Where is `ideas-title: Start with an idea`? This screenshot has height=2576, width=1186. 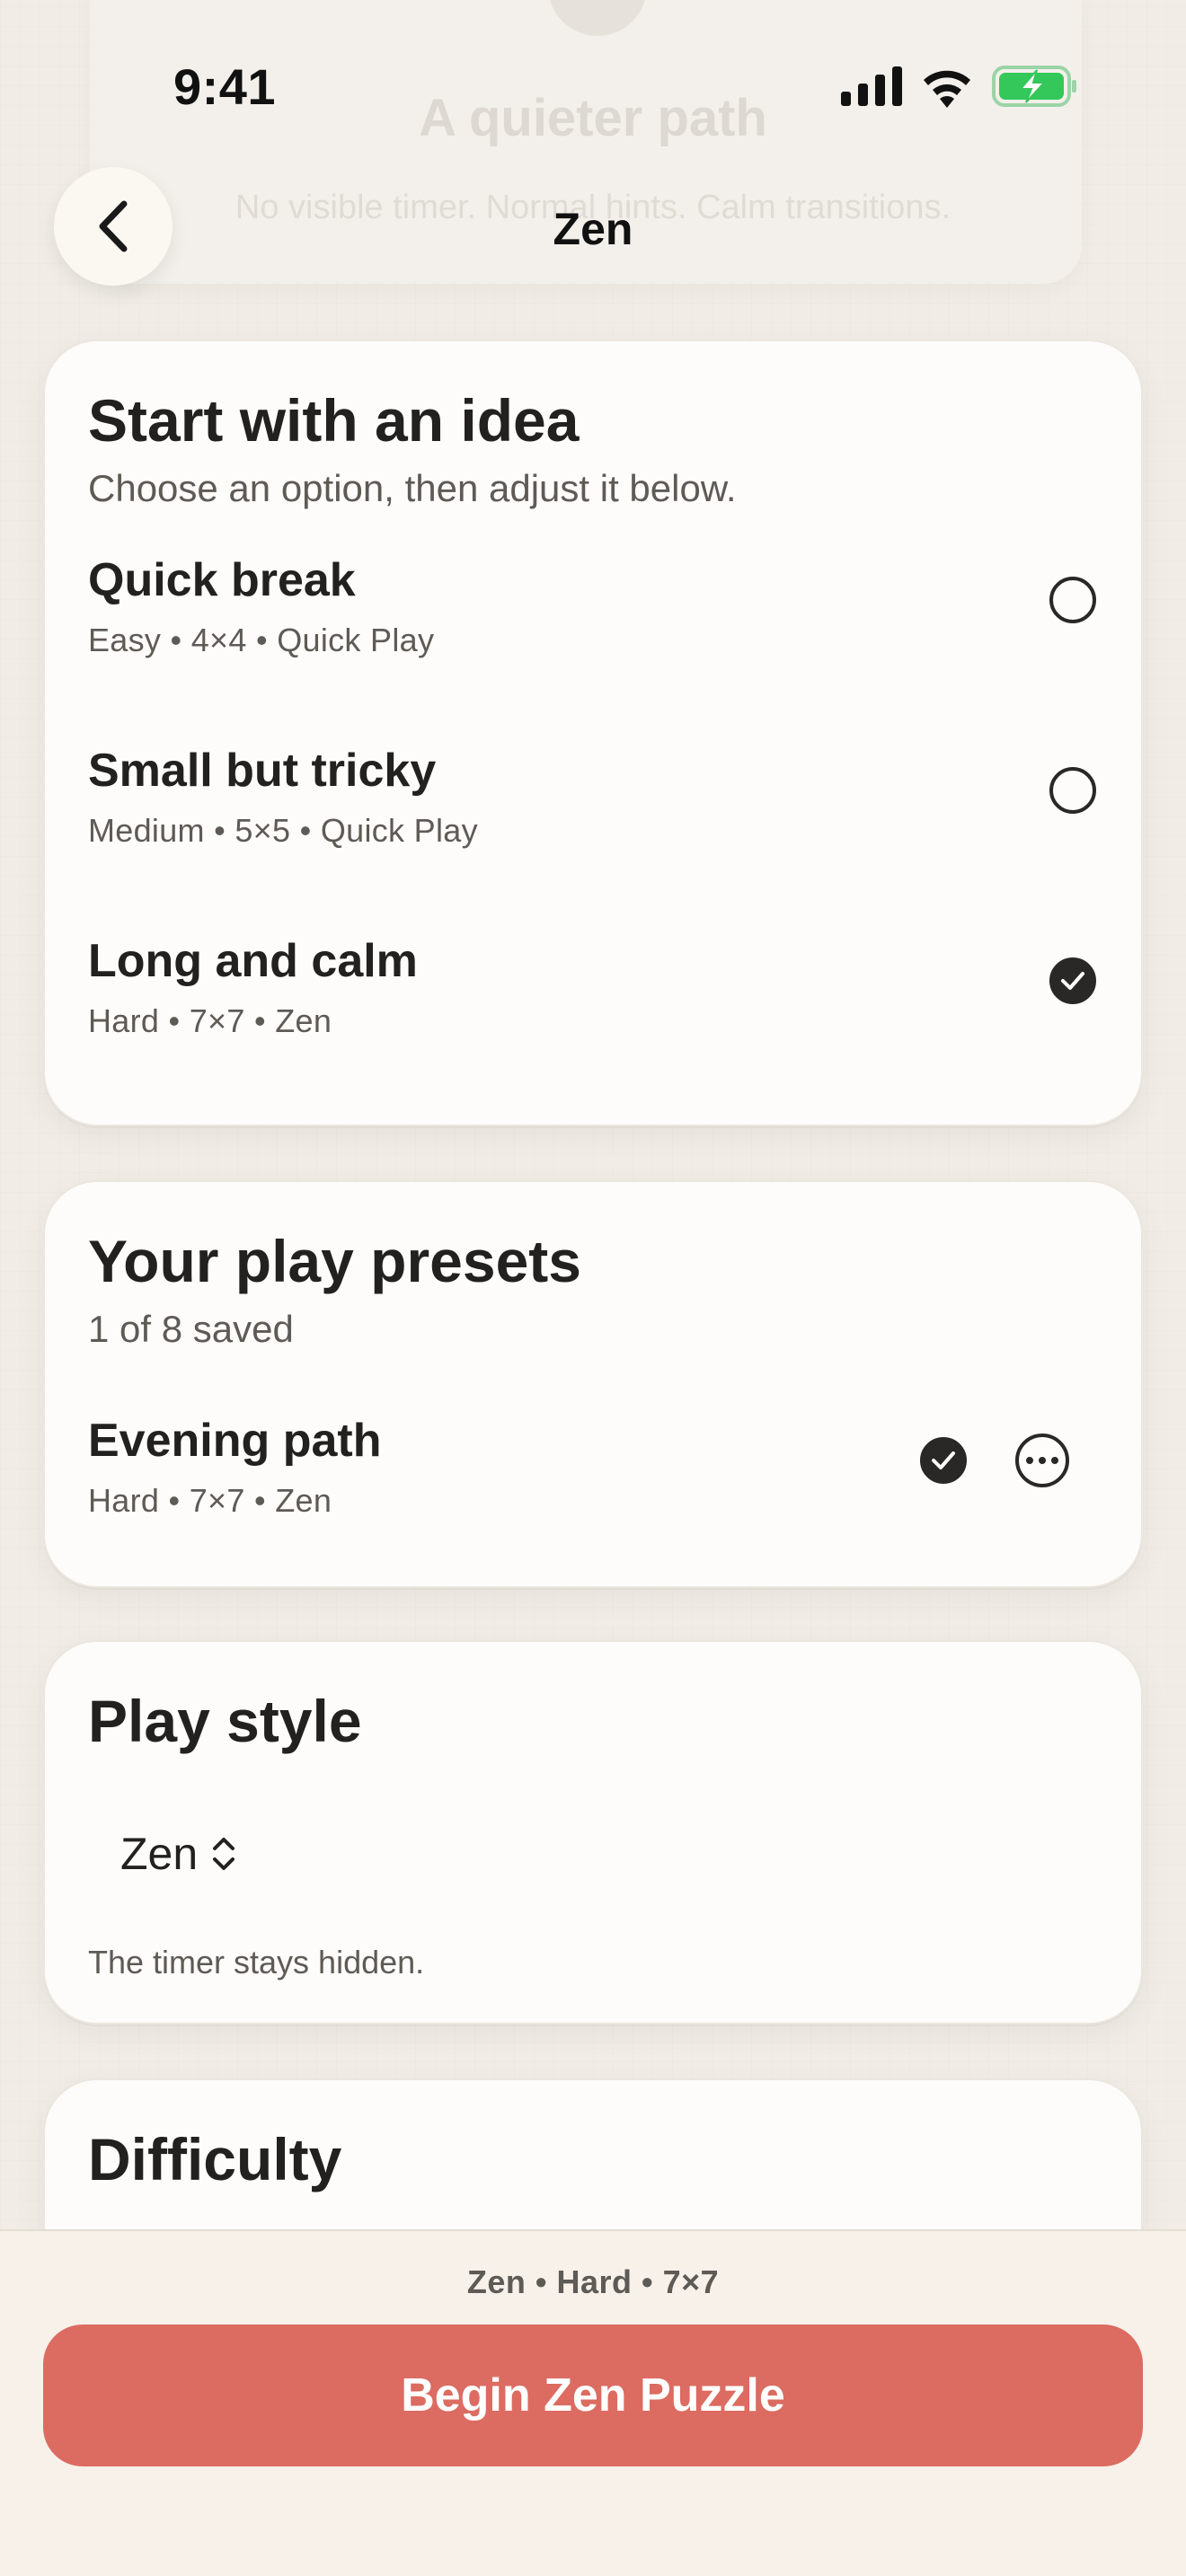 ideas-title: Start with an idea is located at coordinates (334, 420).